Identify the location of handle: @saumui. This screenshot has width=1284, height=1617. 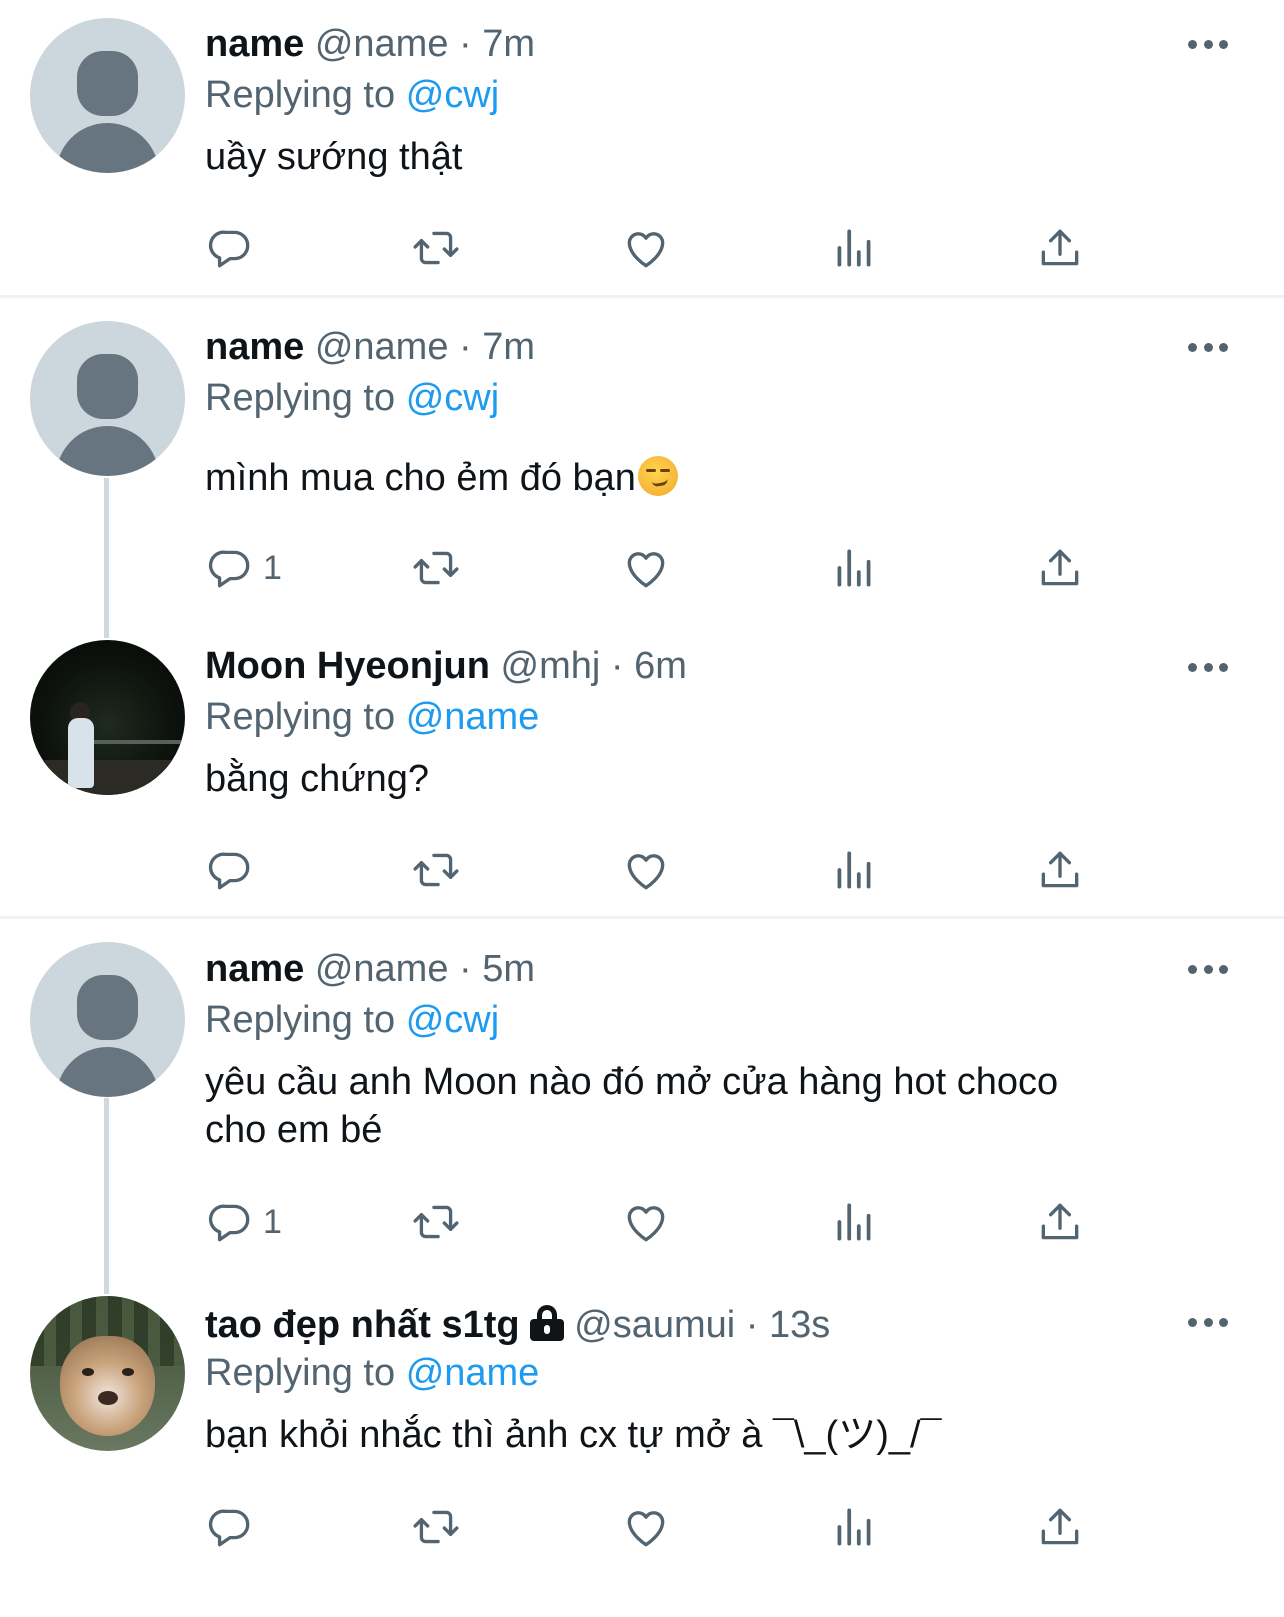
(654, 1325).